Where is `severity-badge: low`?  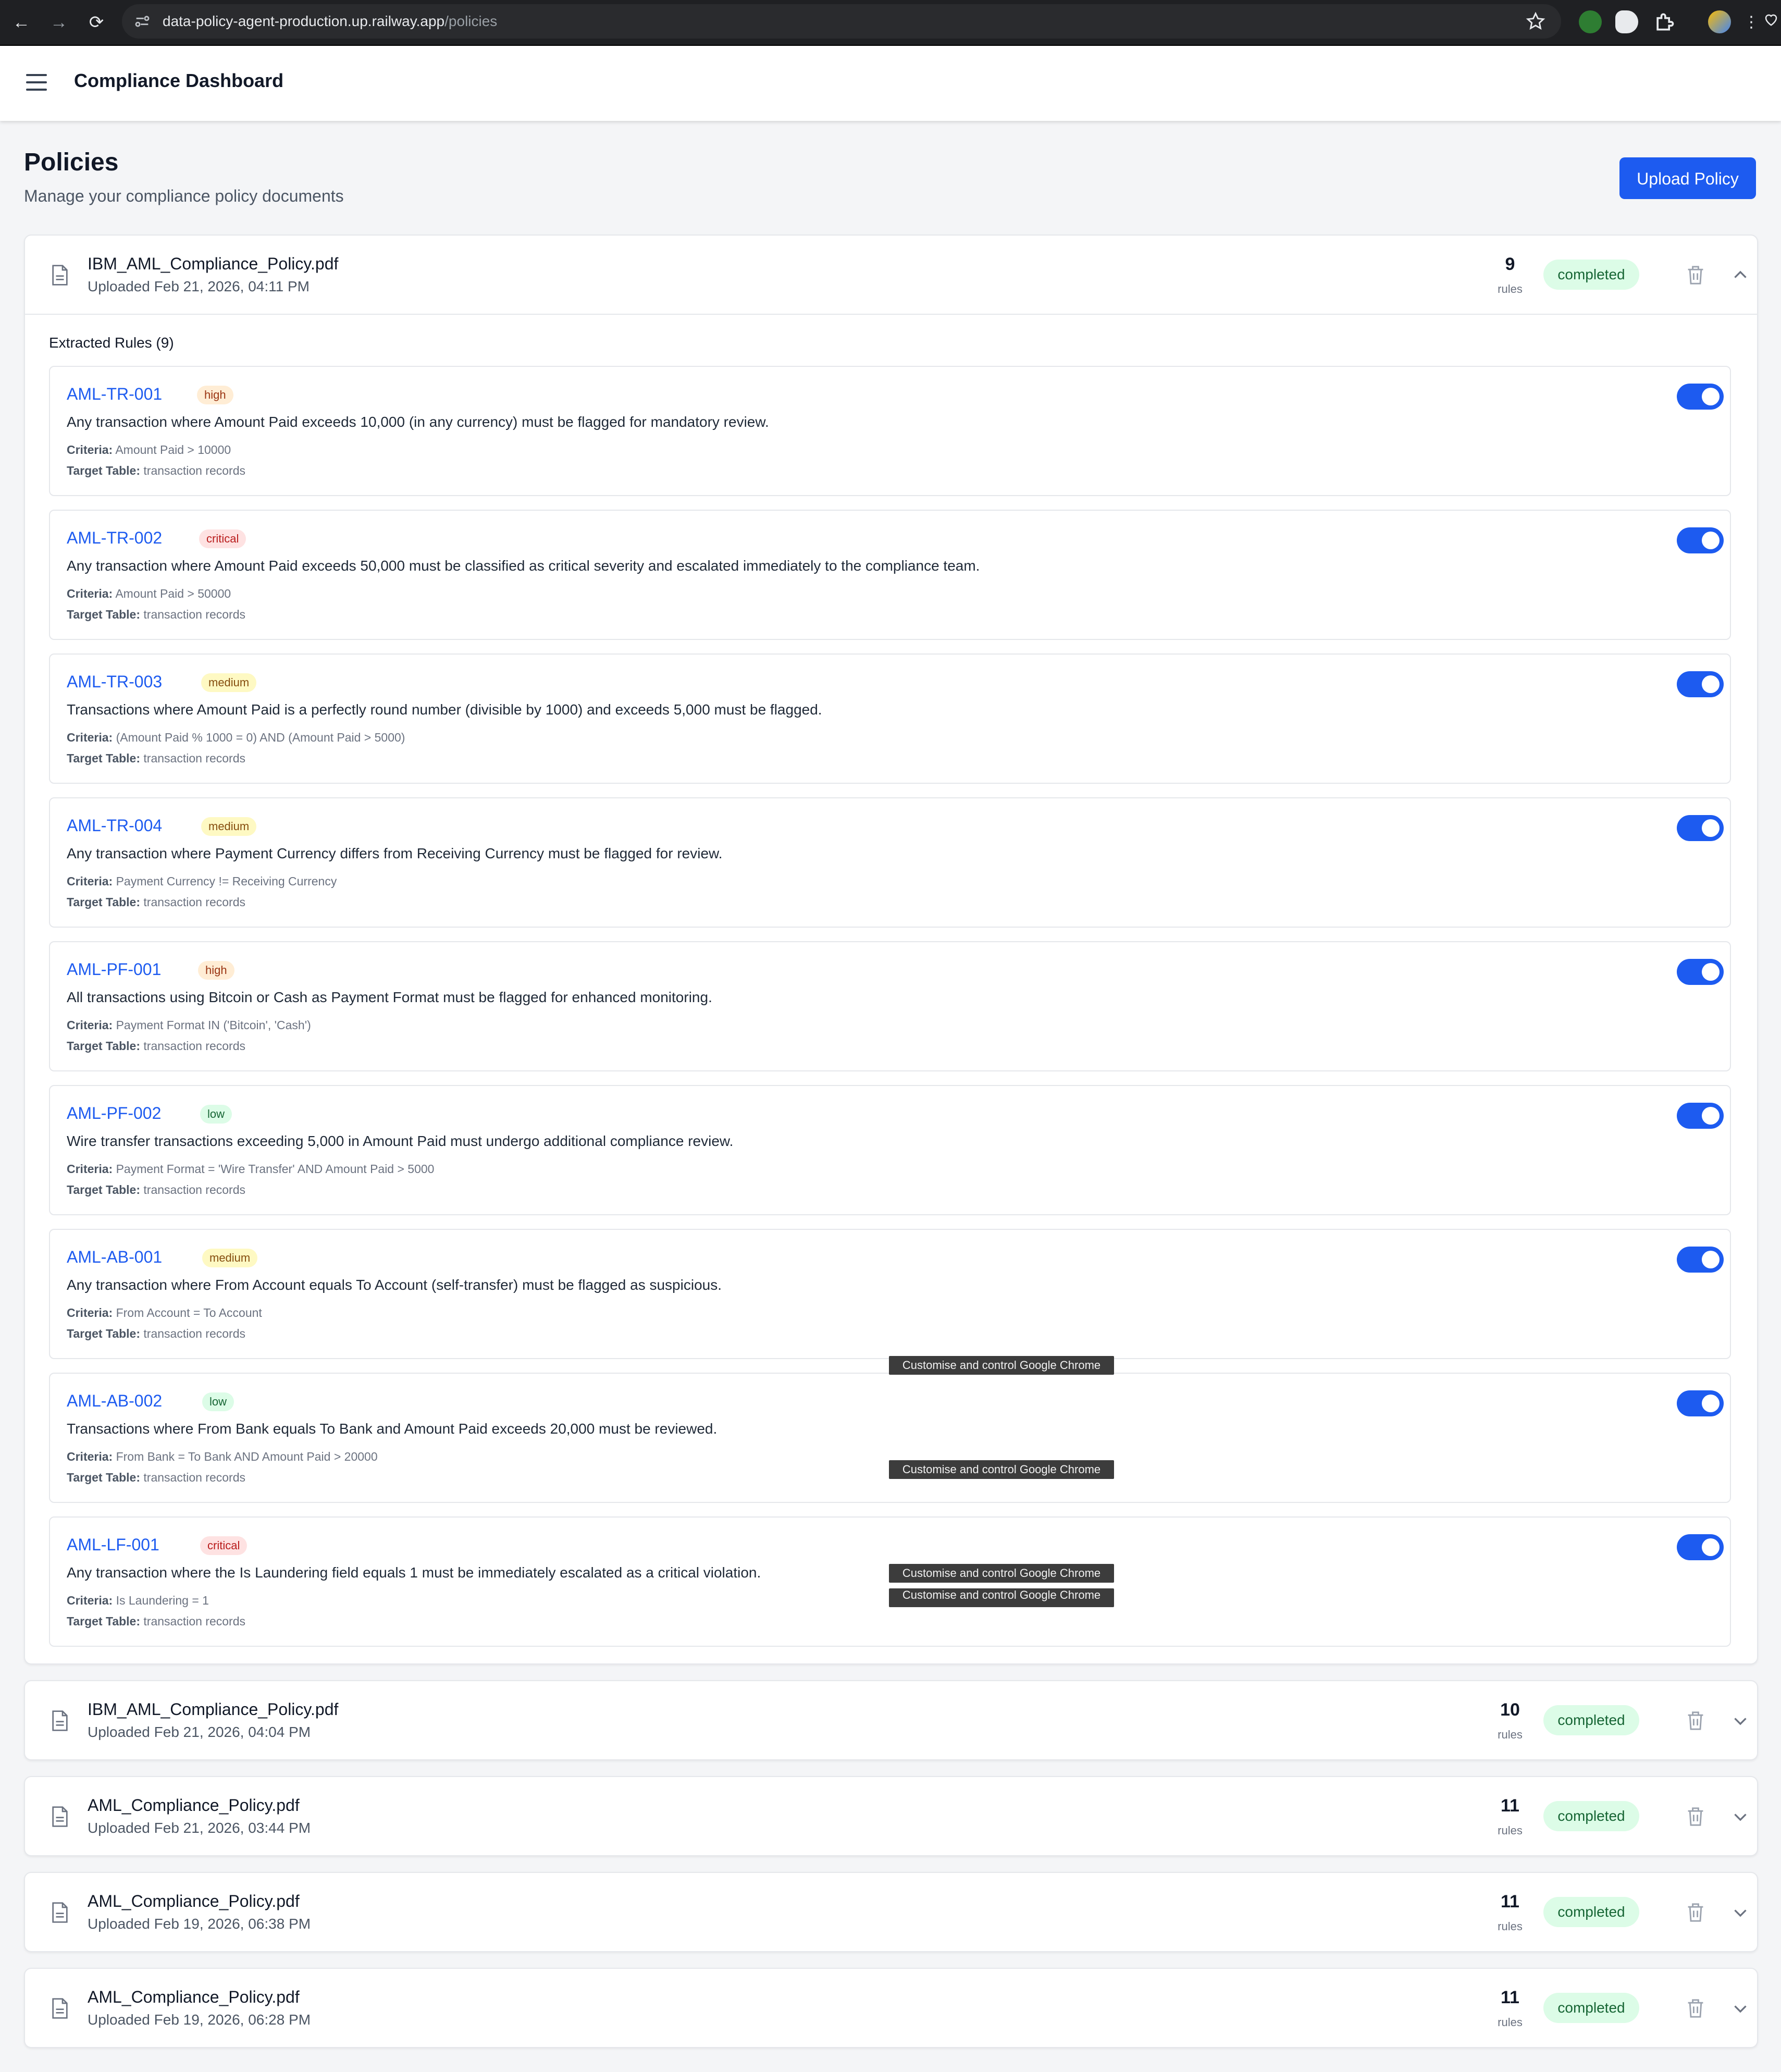
severity-badge: low is located at coordinates (218, 1401).